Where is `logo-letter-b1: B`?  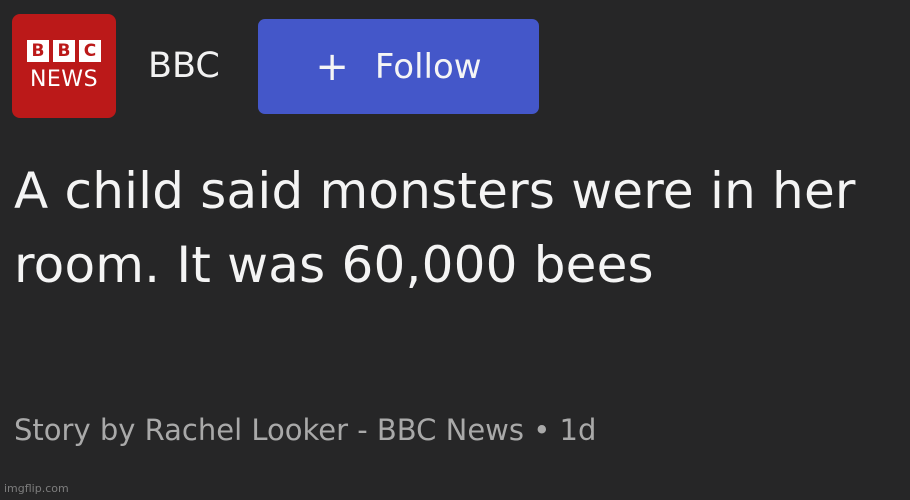 logo-letter-b1: B is located at coordinates (38, 51).